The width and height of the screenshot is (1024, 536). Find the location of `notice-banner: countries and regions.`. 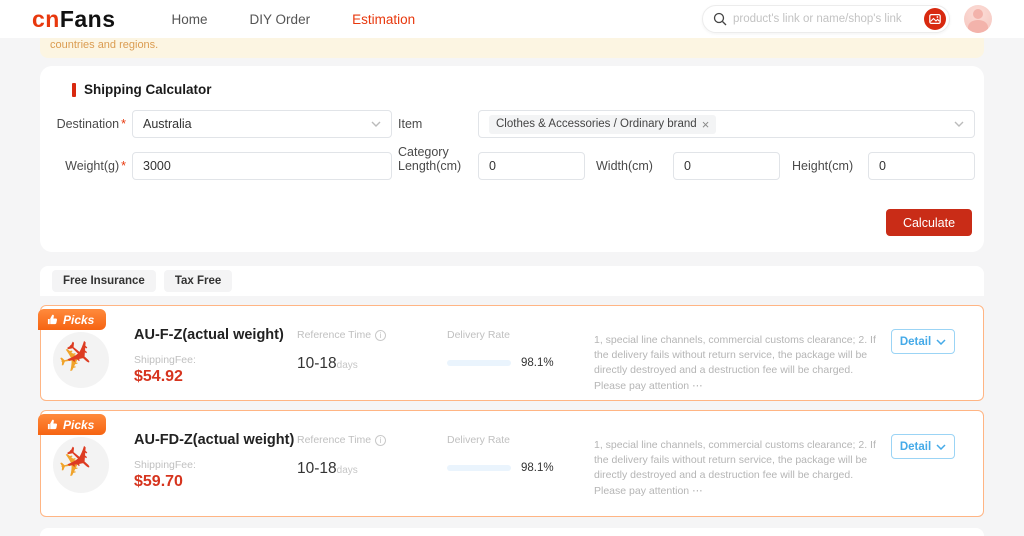

notice-banner: countries and regions. is located at coordinates (512, 48).